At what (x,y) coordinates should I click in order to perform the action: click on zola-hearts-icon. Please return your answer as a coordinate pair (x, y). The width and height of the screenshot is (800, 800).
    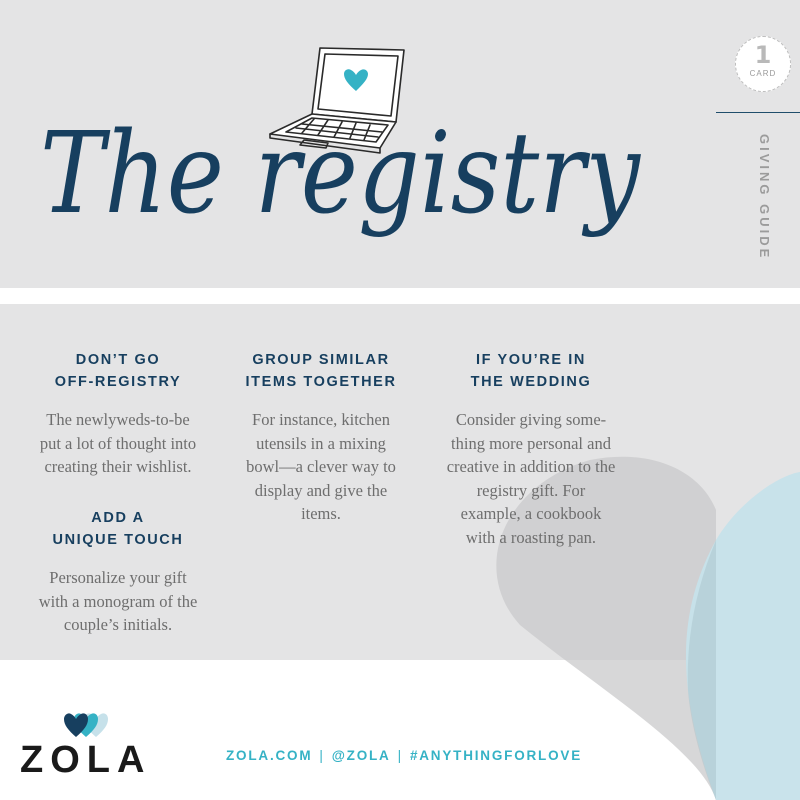
    Looking at the image, I should click on (86, 725).